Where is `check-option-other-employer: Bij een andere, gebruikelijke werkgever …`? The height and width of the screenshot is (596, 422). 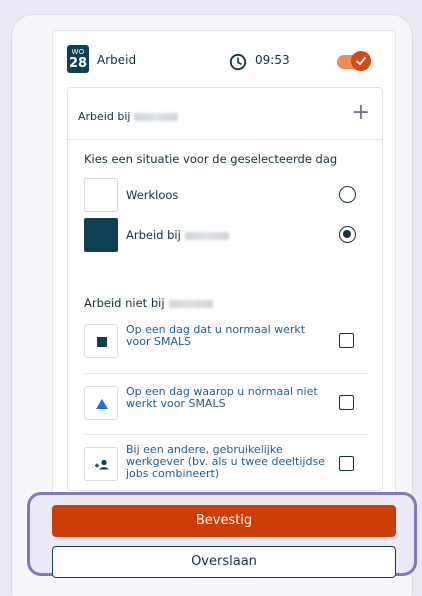 check-option-other-employer: Bij een andere, gebruikelijke werkgever … is located at coordinates (226, 464).